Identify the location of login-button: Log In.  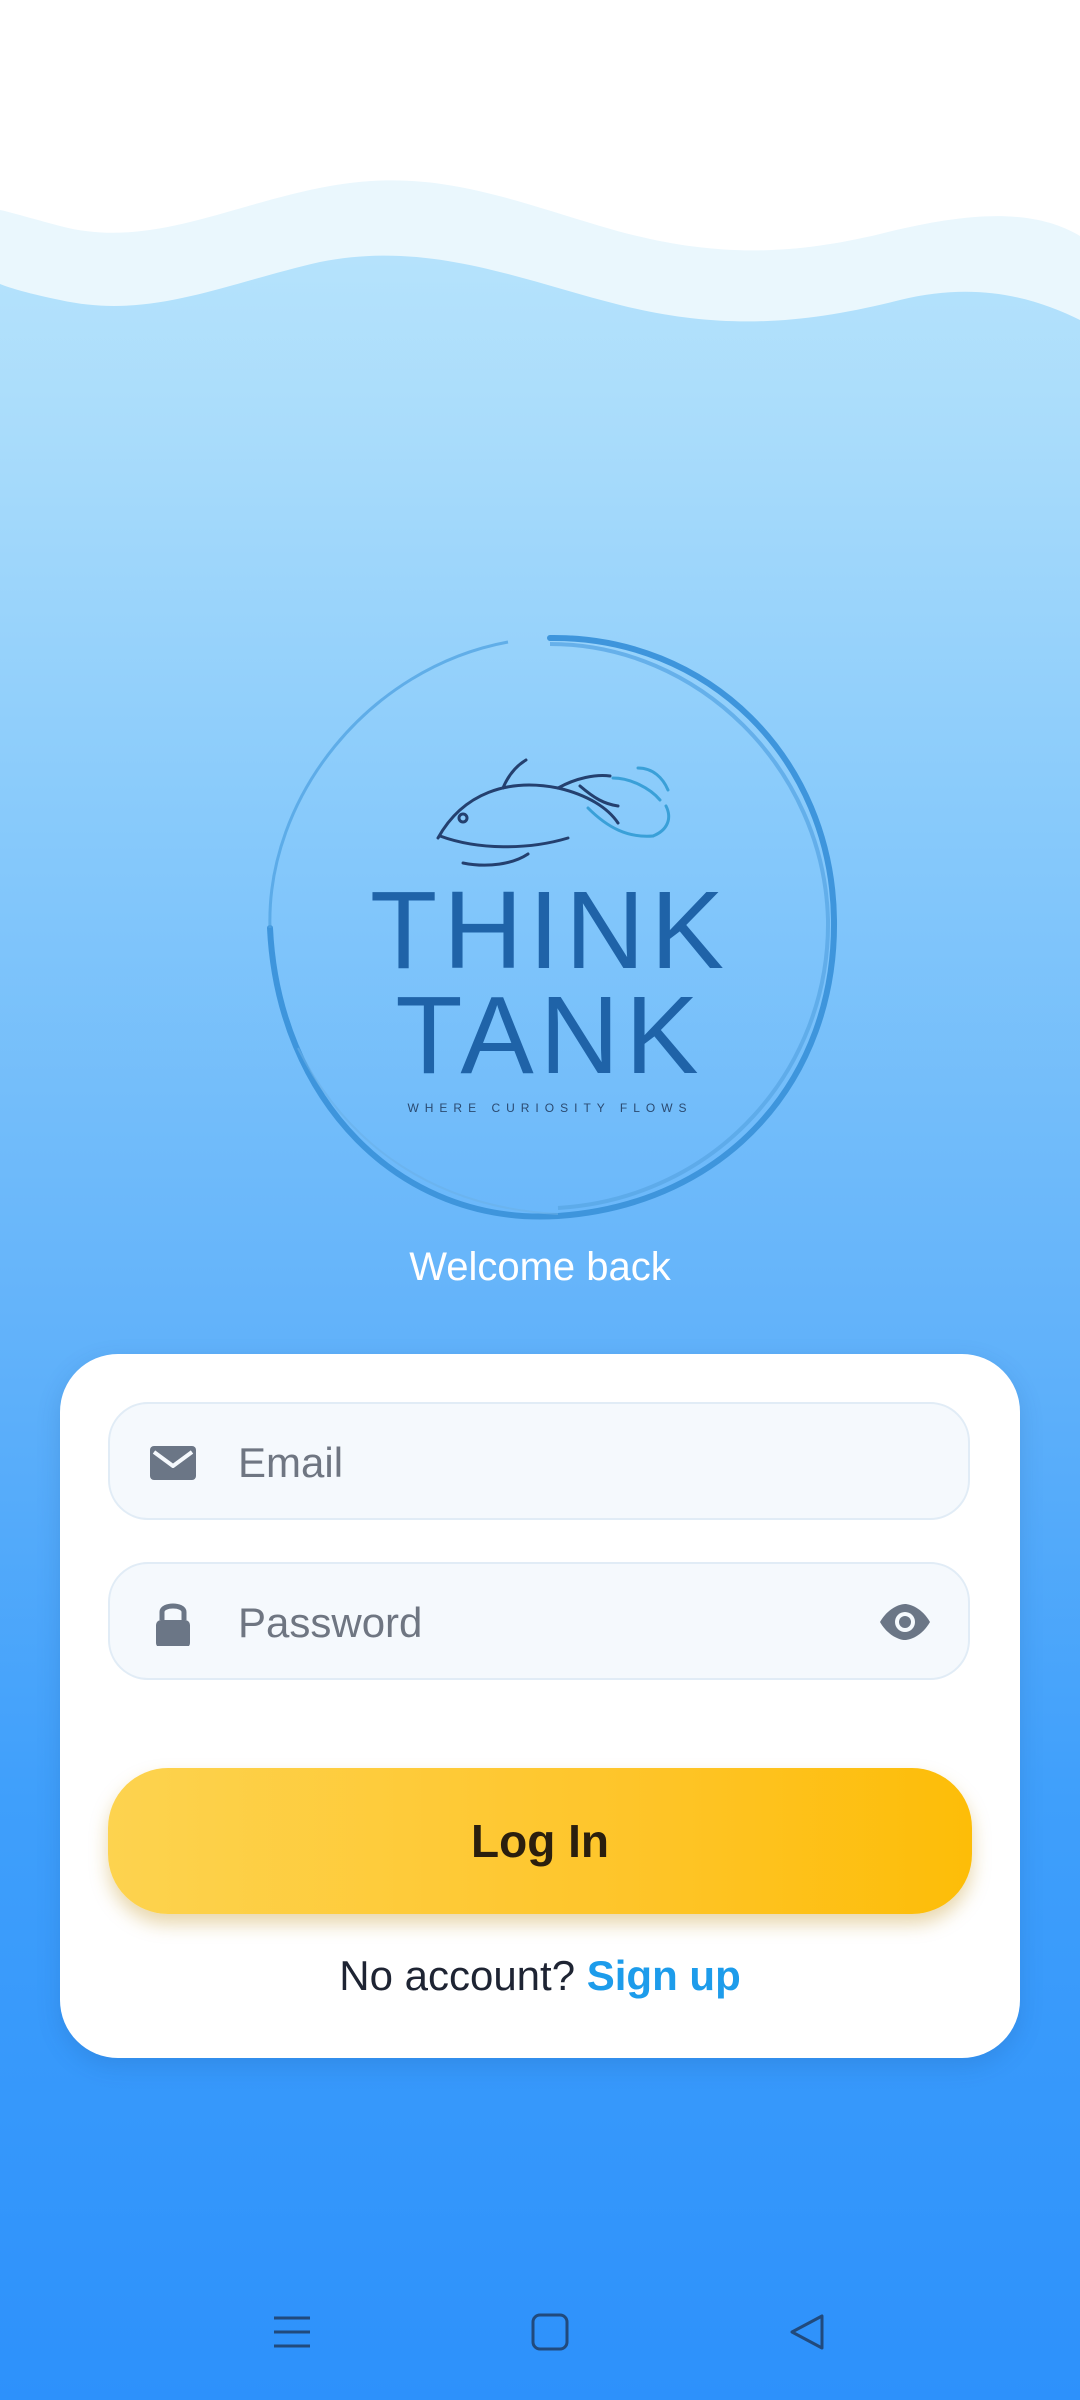
(540, 1841).